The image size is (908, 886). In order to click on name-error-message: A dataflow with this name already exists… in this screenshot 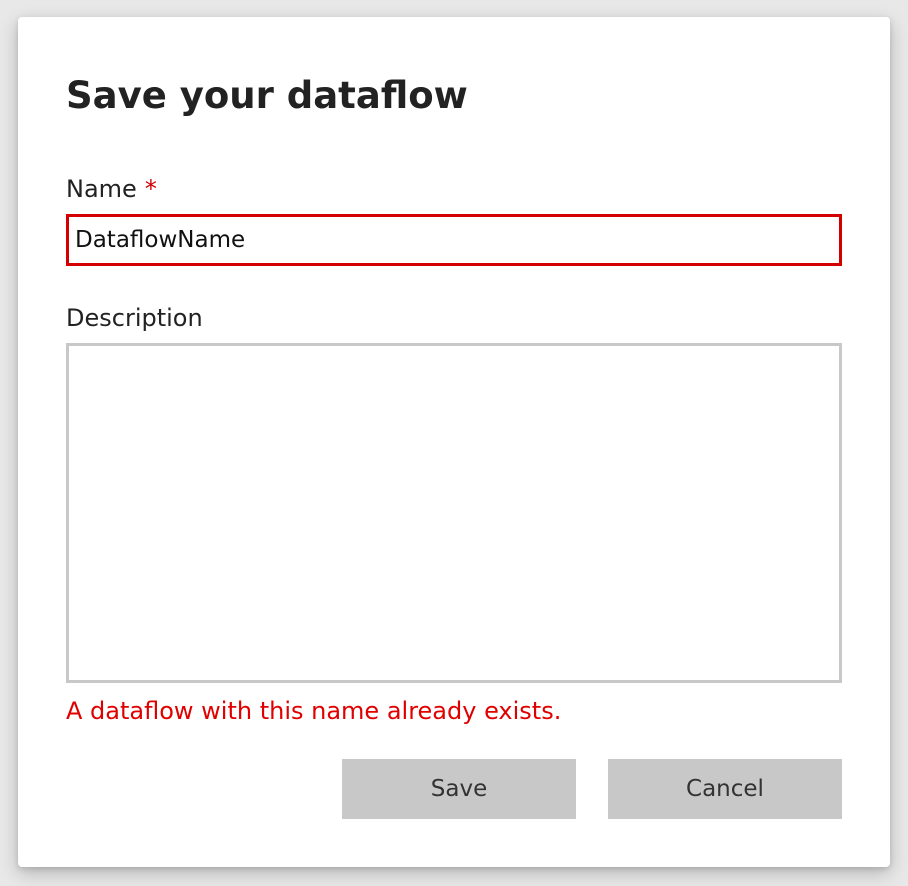, I will do `click(313, 711)`.